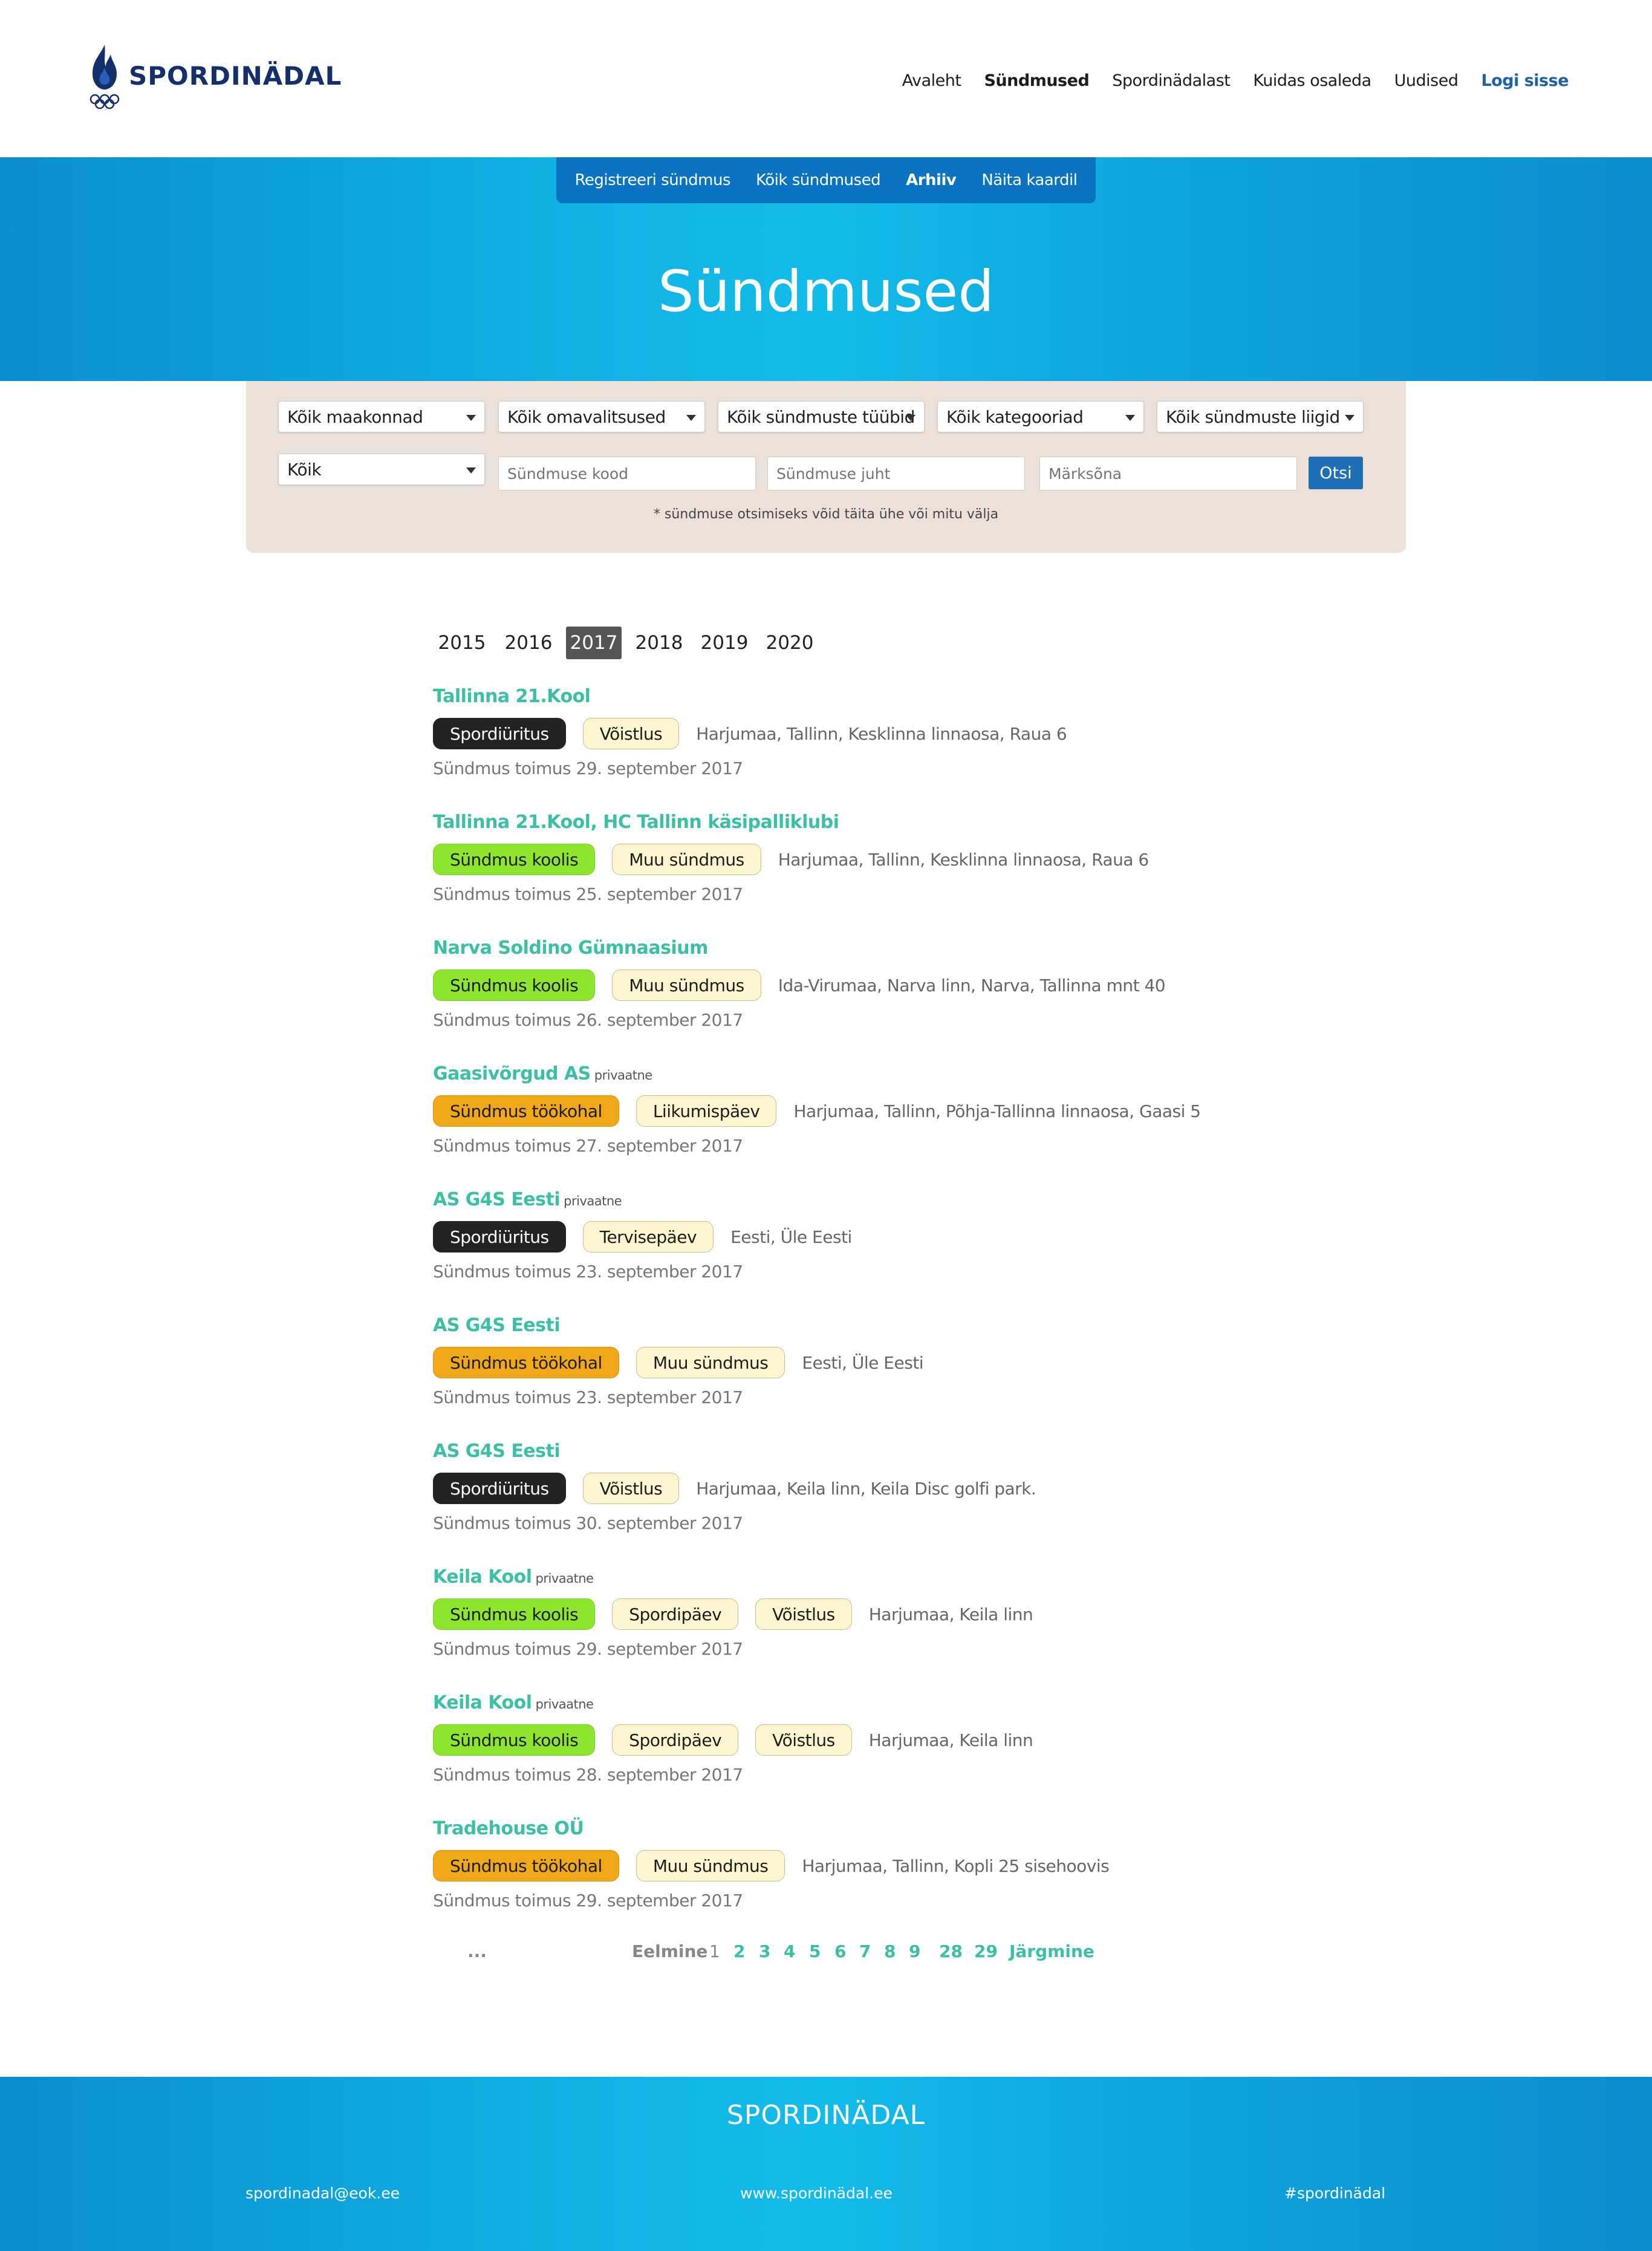  What do you see at coordinates (771, 1829) in the screenshot?
I see `event-title: Tradehouse OÜ` at bounding box center [771, 1829].